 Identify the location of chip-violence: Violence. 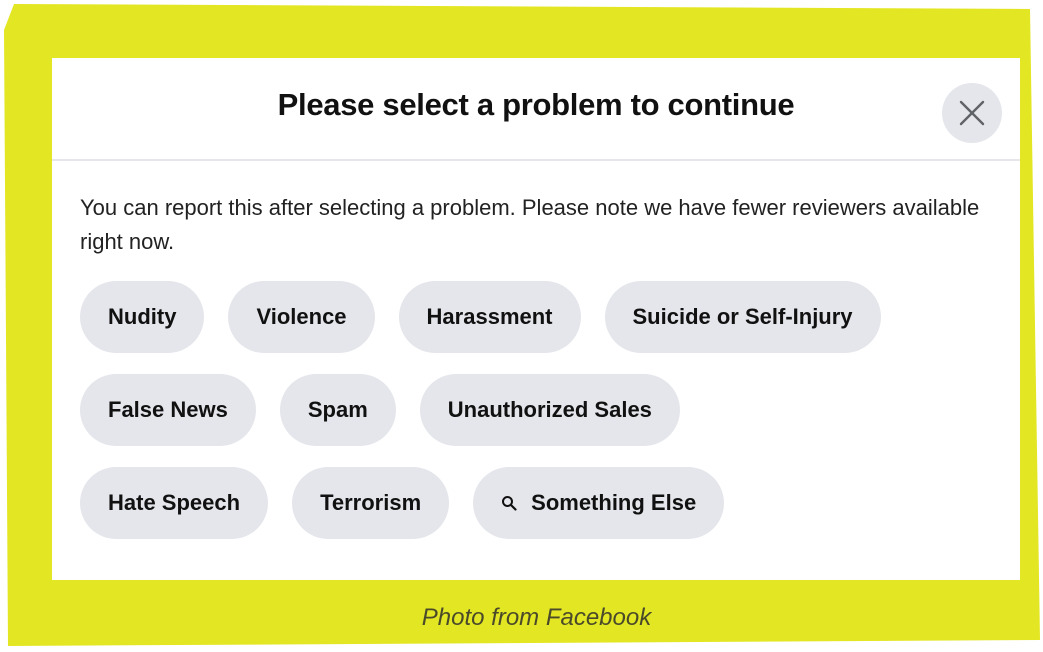
(301, 317).